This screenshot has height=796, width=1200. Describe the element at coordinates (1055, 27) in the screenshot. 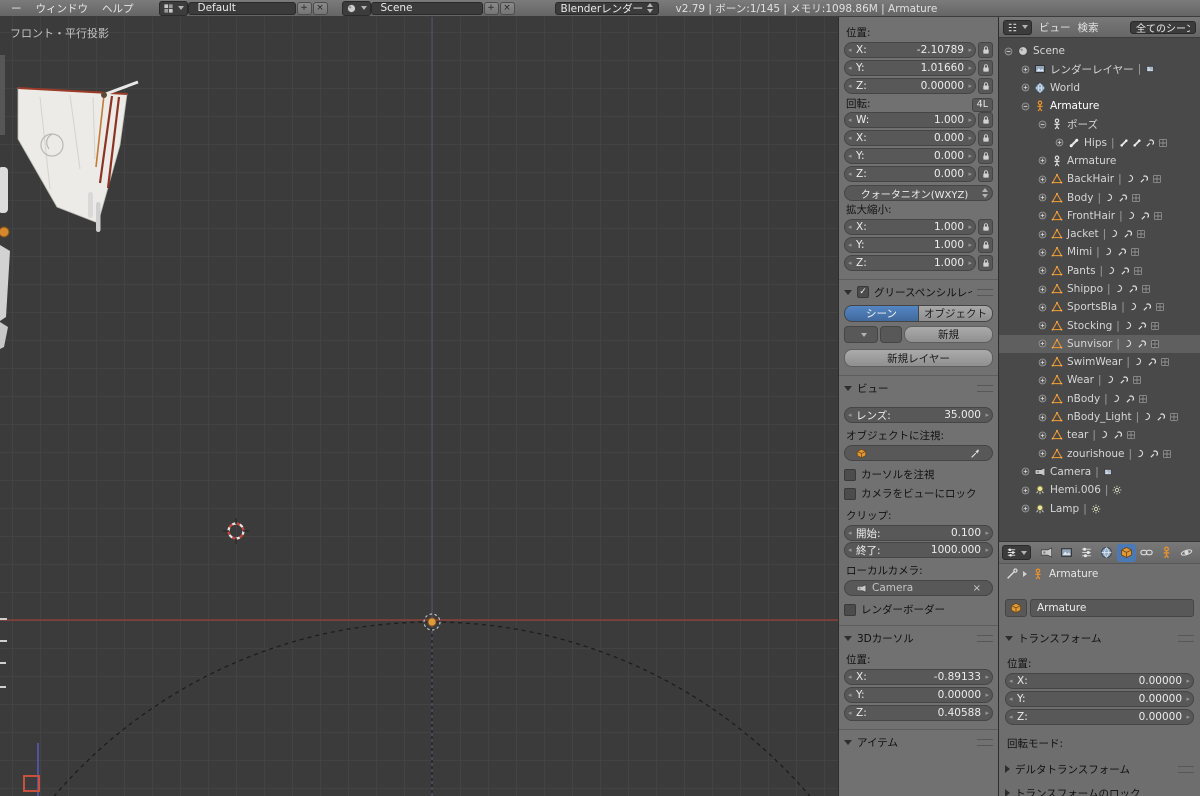

I see `outliner-view-menu: ビュー` at that location.